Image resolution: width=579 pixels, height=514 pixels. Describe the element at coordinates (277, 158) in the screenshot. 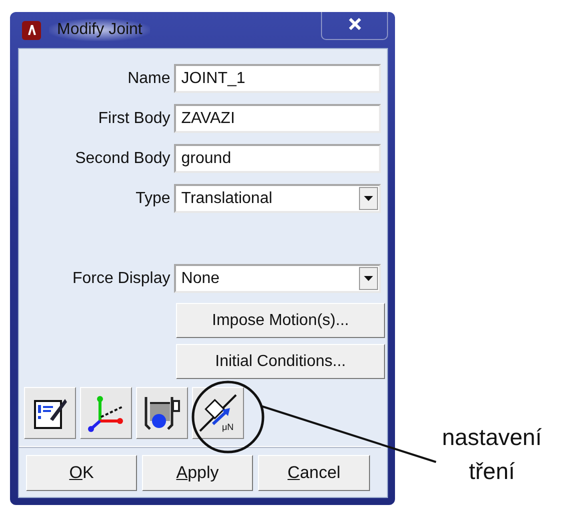

I see `input-field: ground` at that location.